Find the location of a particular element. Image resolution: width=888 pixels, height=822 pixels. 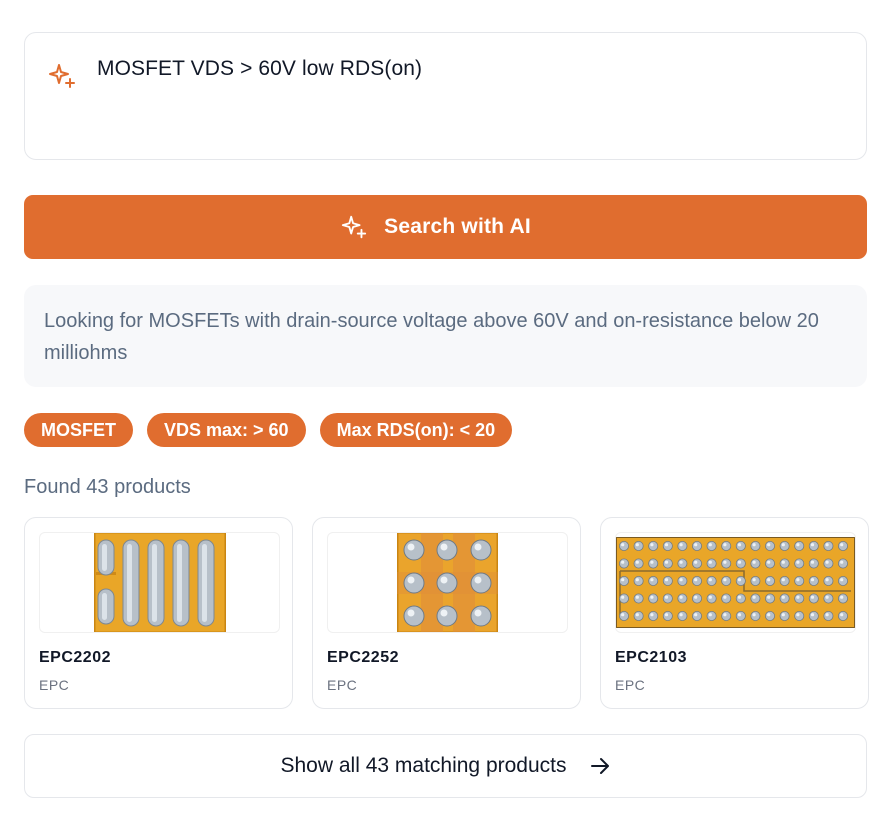

search-with-ai-button: Search with AI is located at coordinates (445, 227).